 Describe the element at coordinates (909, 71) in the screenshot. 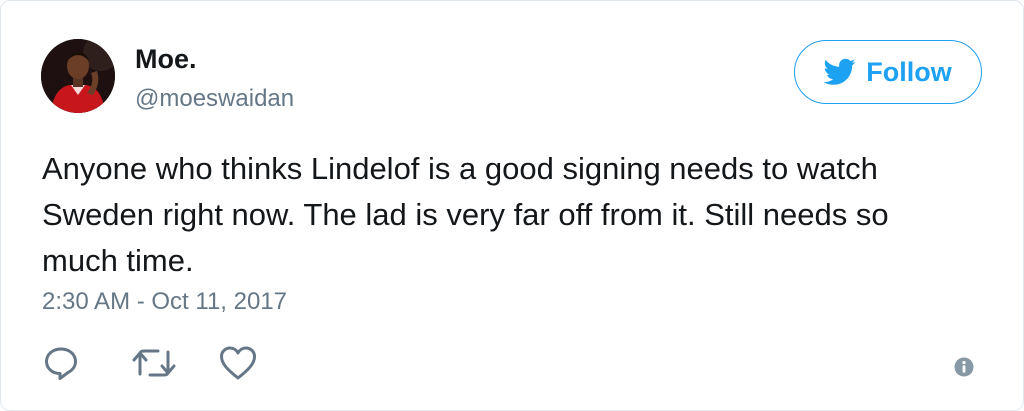

I see `follow-label: Follow` at that location.